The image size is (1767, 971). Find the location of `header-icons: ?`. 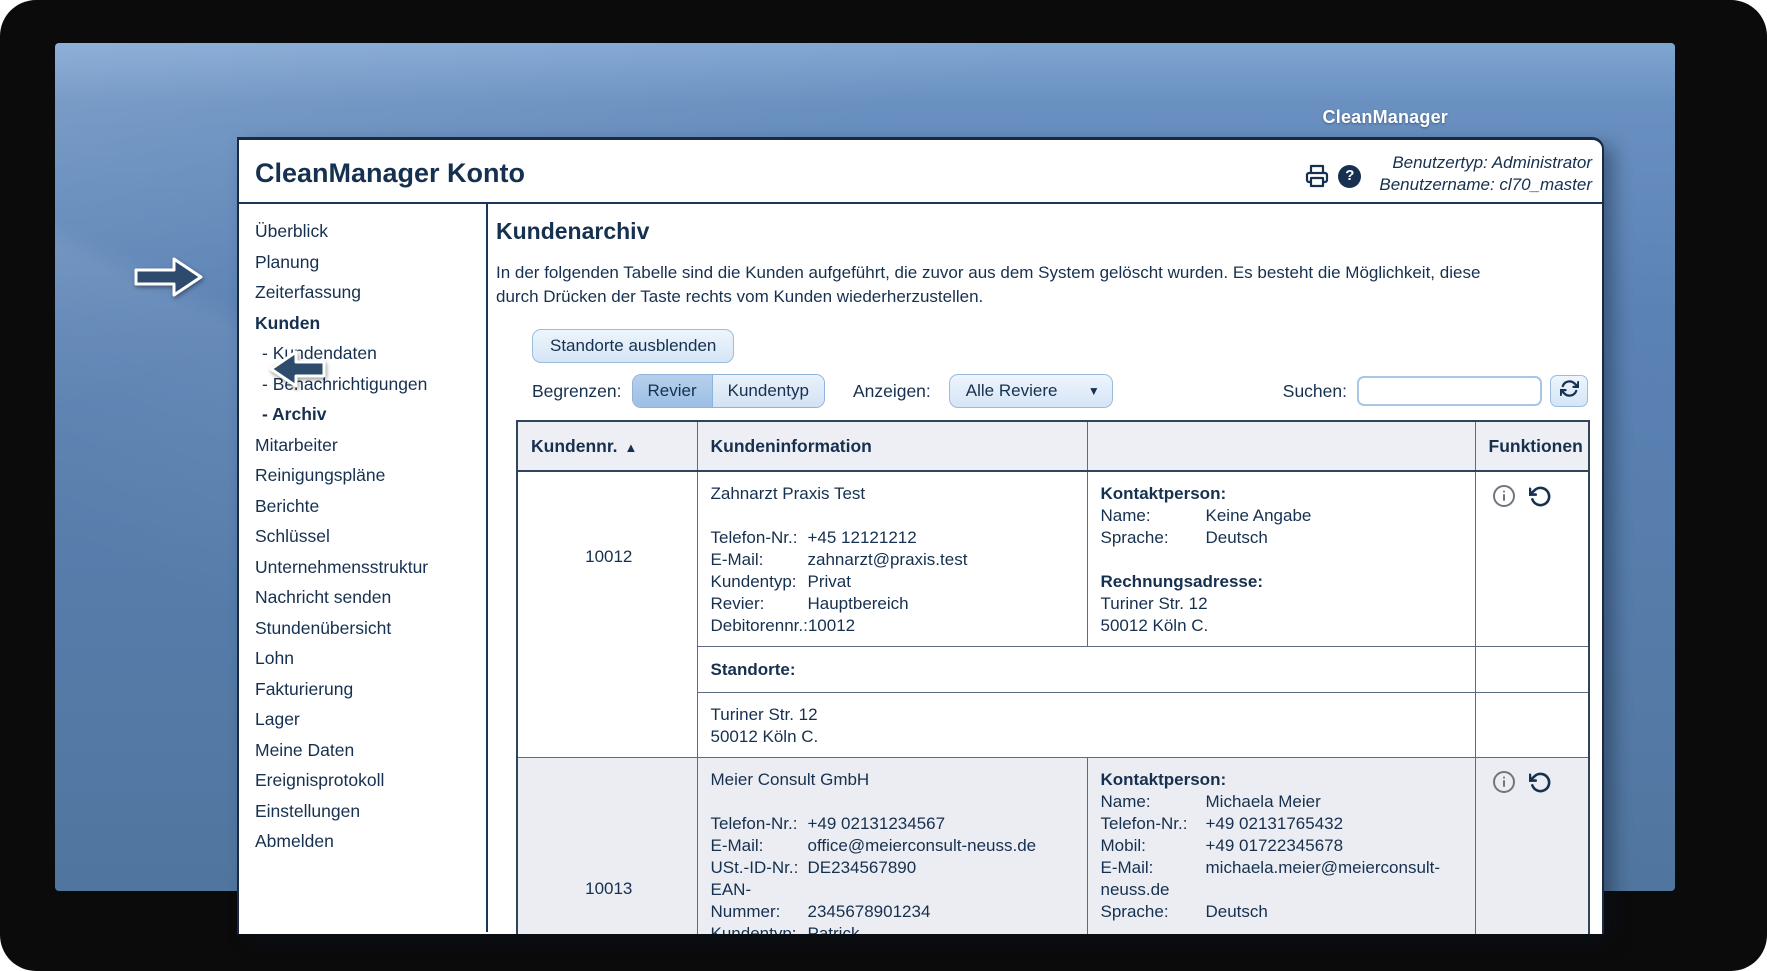

header-icons: ? is located at coordinates (1333, 176).